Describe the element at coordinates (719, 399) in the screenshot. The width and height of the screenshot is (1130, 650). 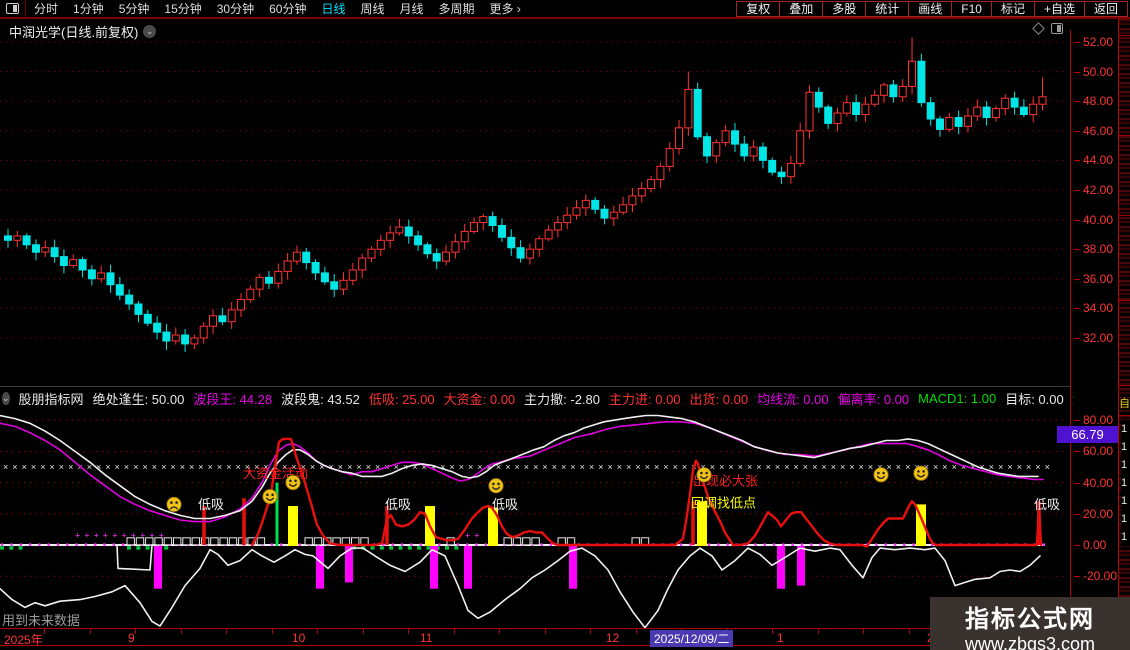
I see `indicator-field-7: 出货: 0.00` at that location.